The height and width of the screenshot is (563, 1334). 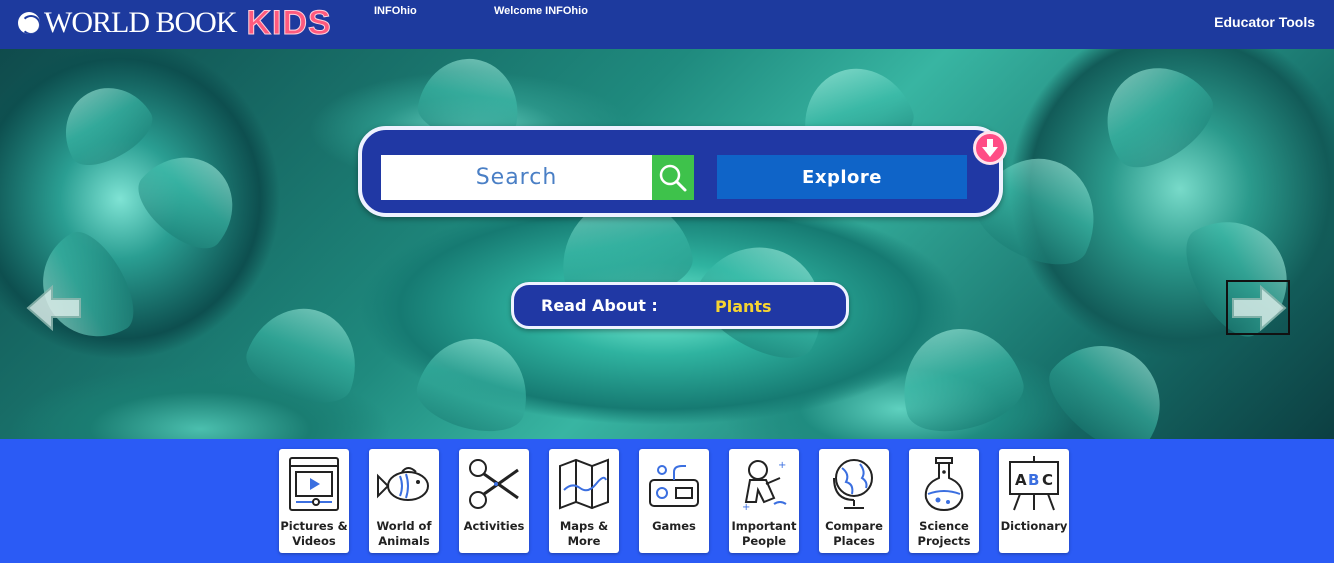 What do you see at coordinates (674, 526) in the screenshot?
I see `tile-label: Games` at bounding box center [674, 526].